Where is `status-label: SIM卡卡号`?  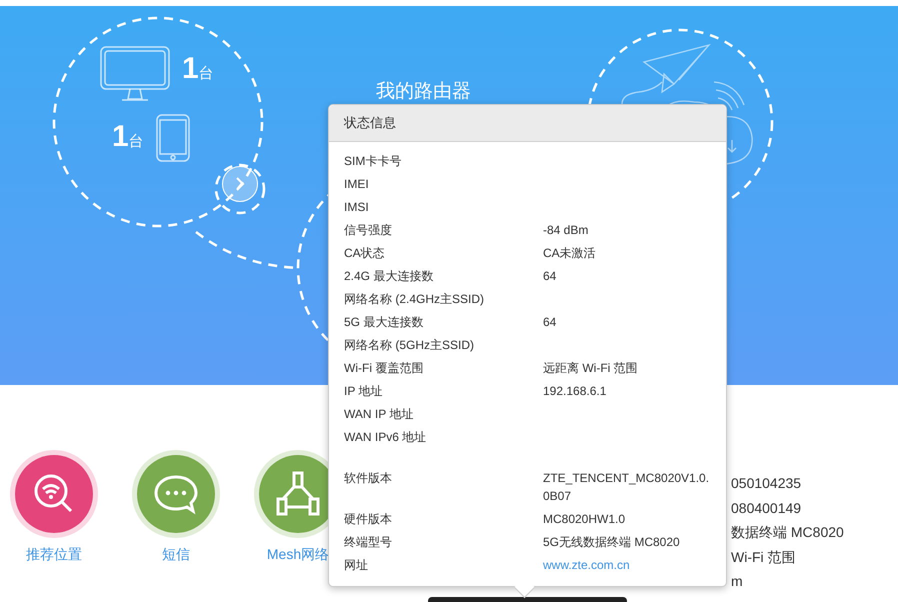 status-label: SIM卡卡号 is located at coordinates (373, 161).